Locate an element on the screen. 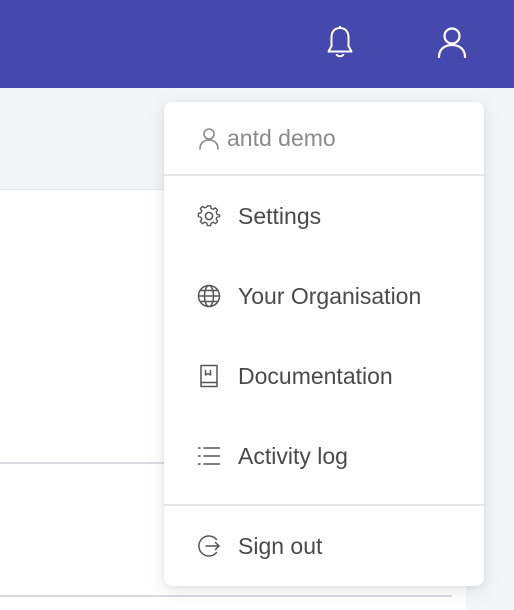 The image size is (514, 610). menu-item-settings: Settings is located at coordinates (324, 216).